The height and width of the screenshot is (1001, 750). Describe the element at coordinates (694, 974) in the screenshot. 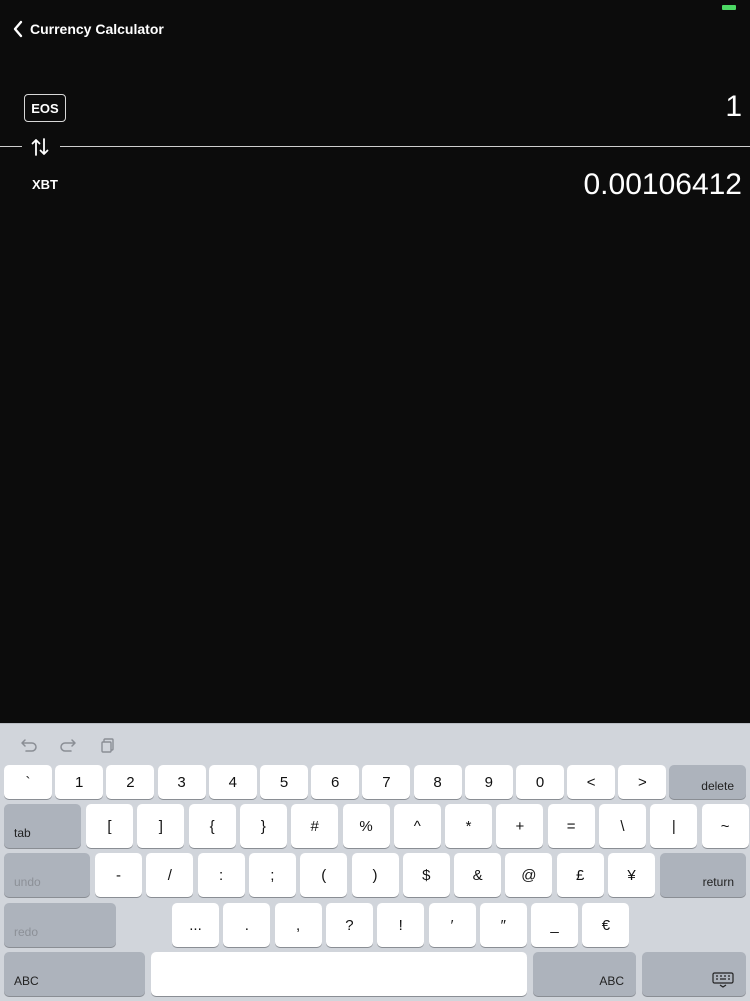

I see `dismiss-keyboard-key` at that location.